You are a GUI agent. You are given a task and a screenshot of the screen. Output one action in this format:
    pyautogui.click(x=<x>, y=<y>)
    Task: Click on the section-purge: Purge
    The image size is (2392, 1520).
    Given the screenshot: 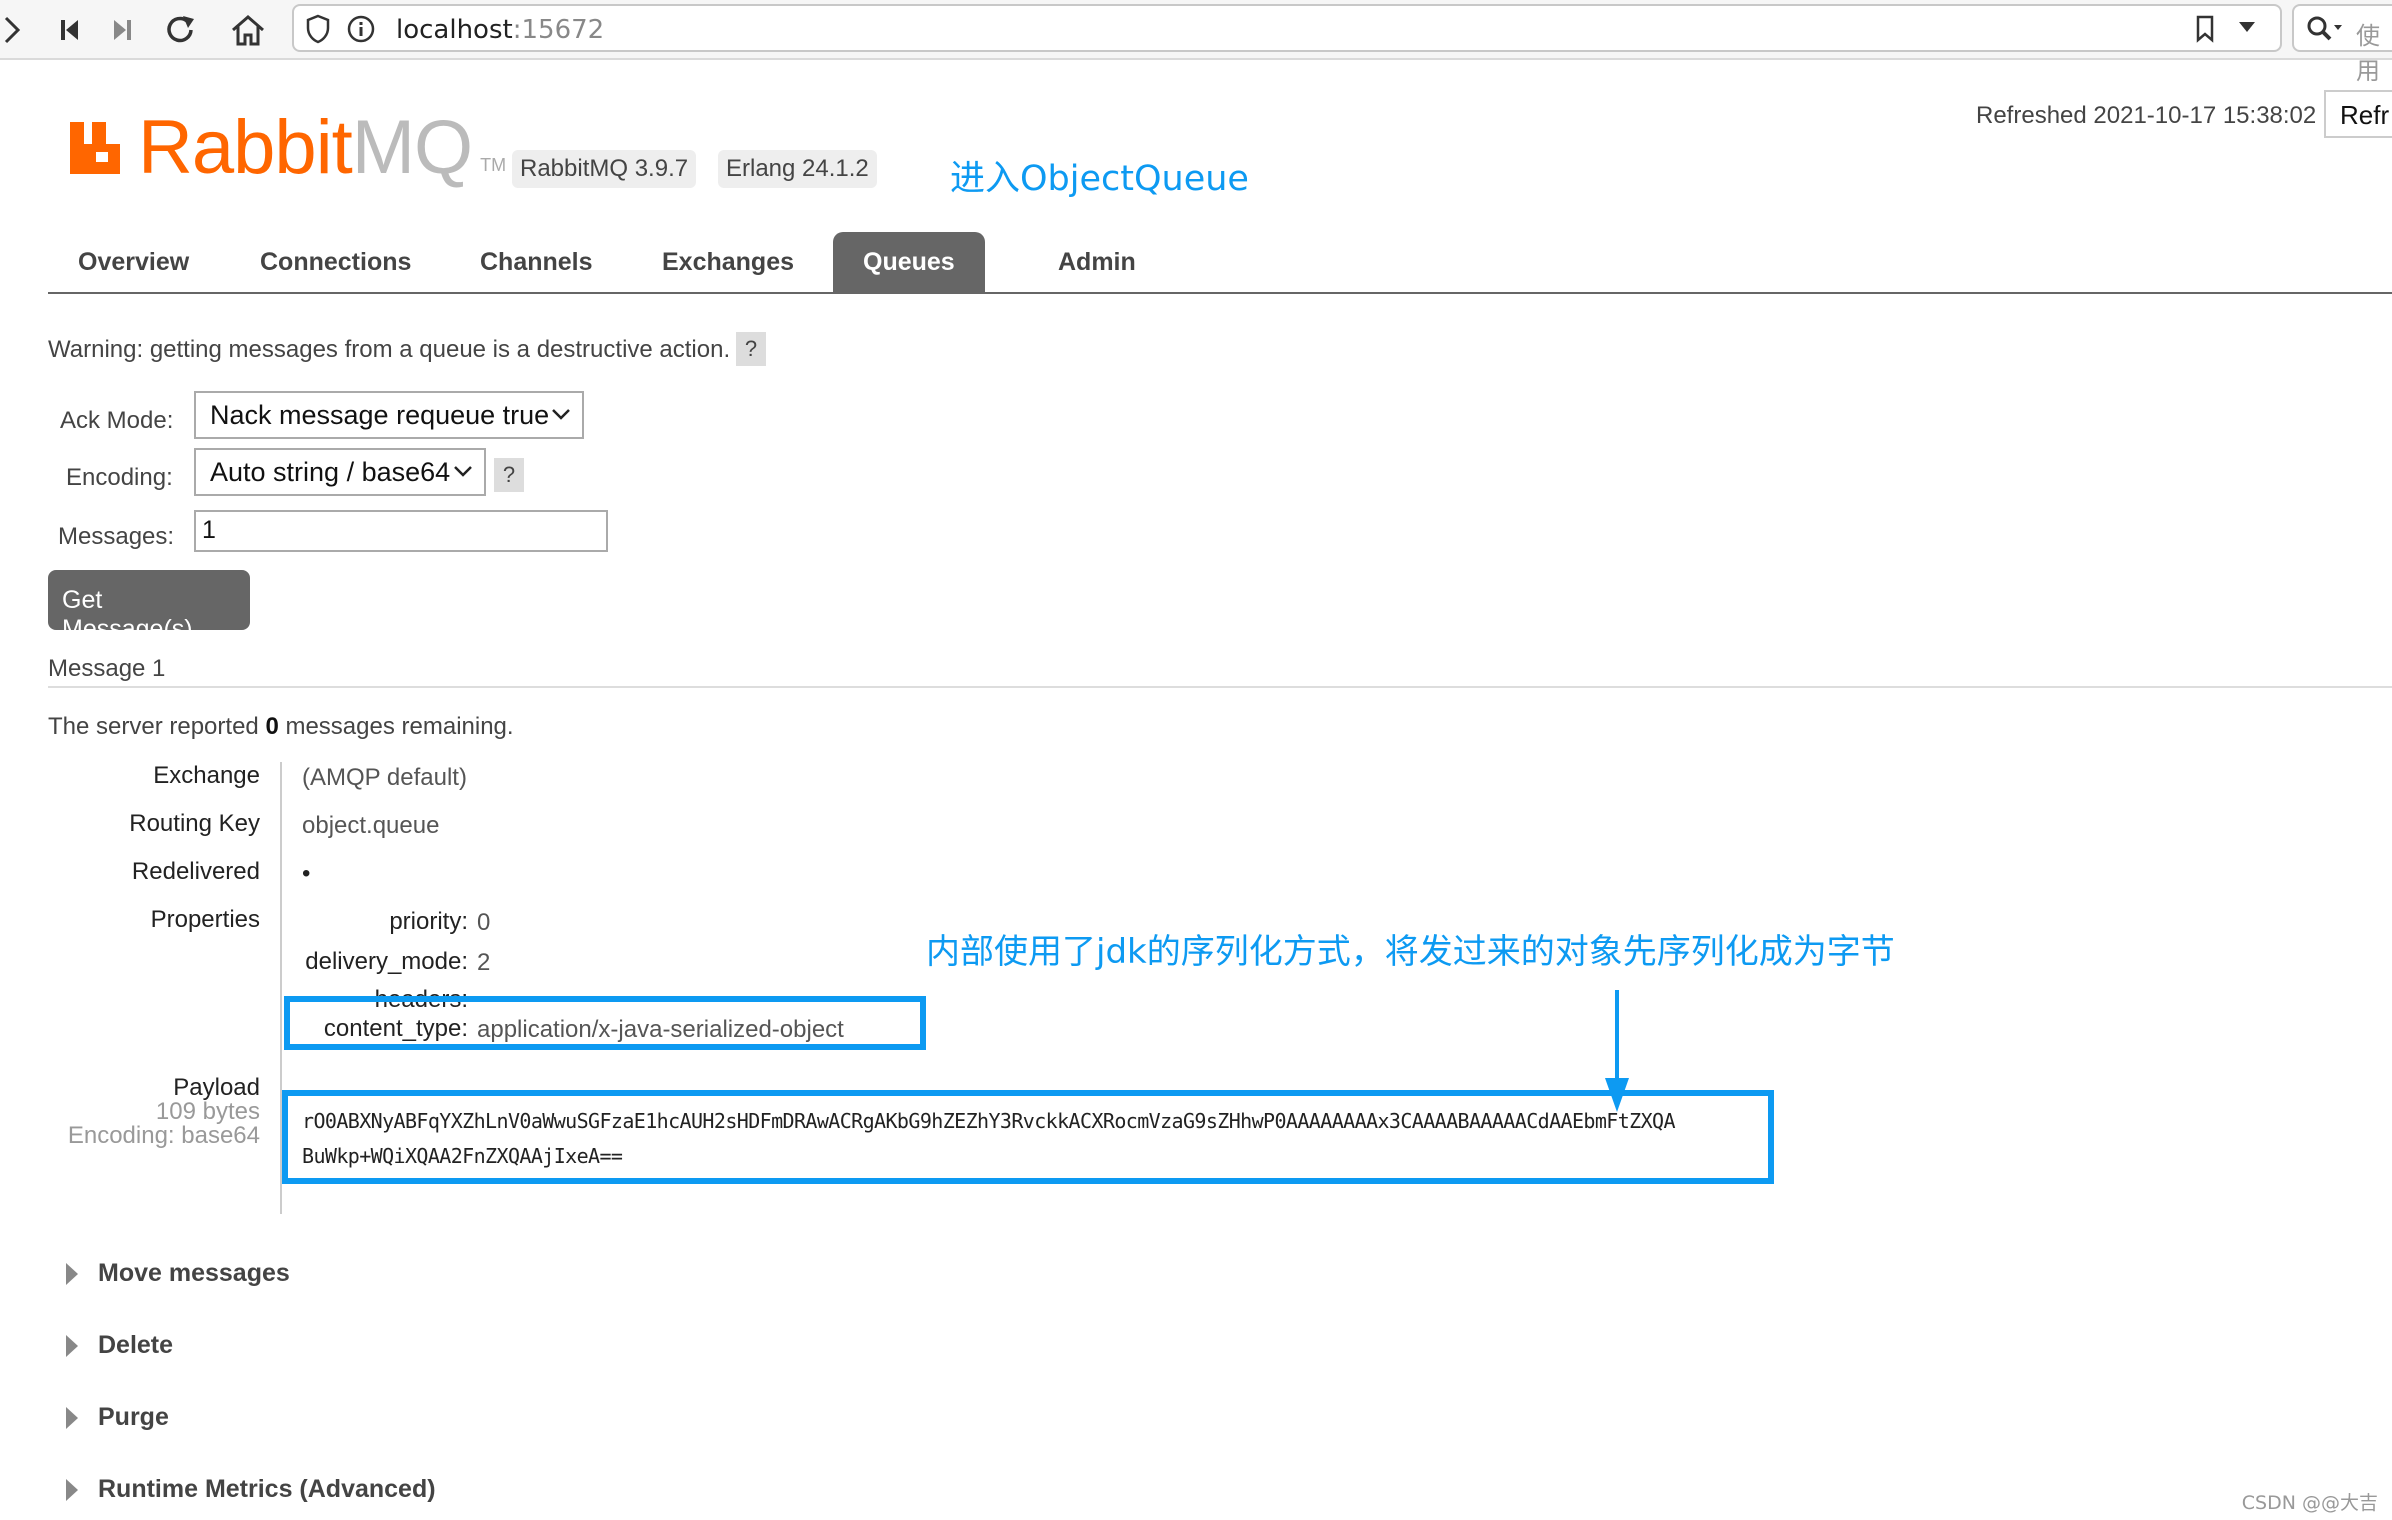 What is the action you would take?
    pyautogui.click(x=117, y=1417)
    